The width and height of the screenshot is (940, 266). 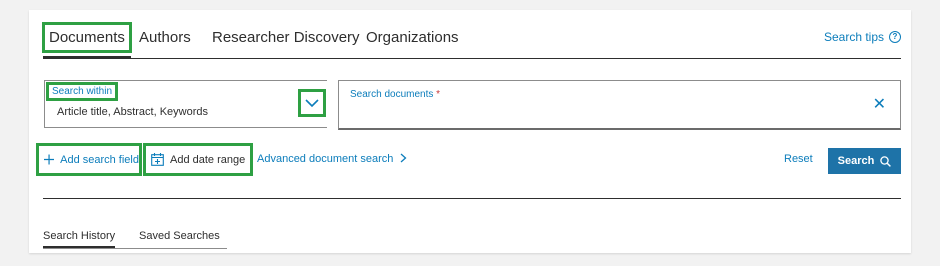 What do you see at coordinates (798, 159) in the screenshot?
I see `reset-button: Reset` at bounding box center [798, 159].